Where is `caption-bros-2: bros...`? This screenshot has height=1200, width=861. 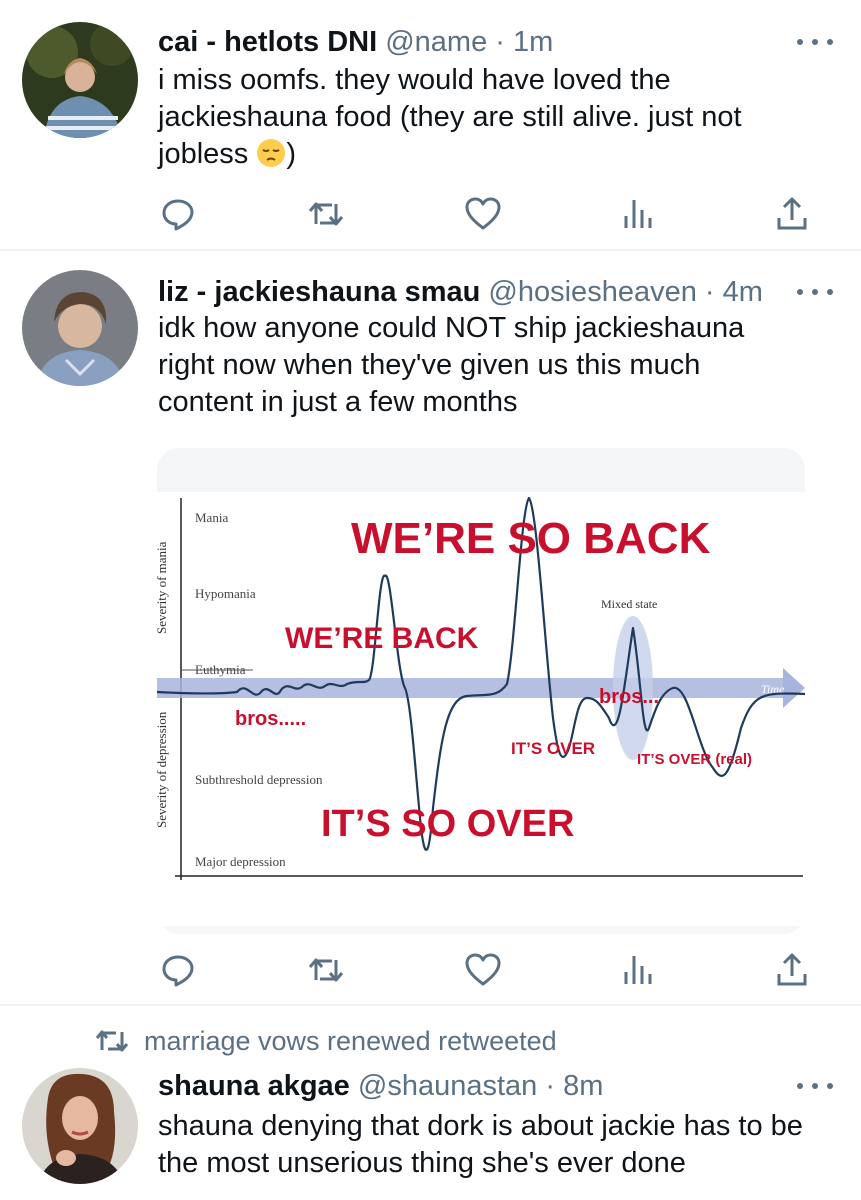
caption-bros-2: bros... is located at coordinates (629, 697).